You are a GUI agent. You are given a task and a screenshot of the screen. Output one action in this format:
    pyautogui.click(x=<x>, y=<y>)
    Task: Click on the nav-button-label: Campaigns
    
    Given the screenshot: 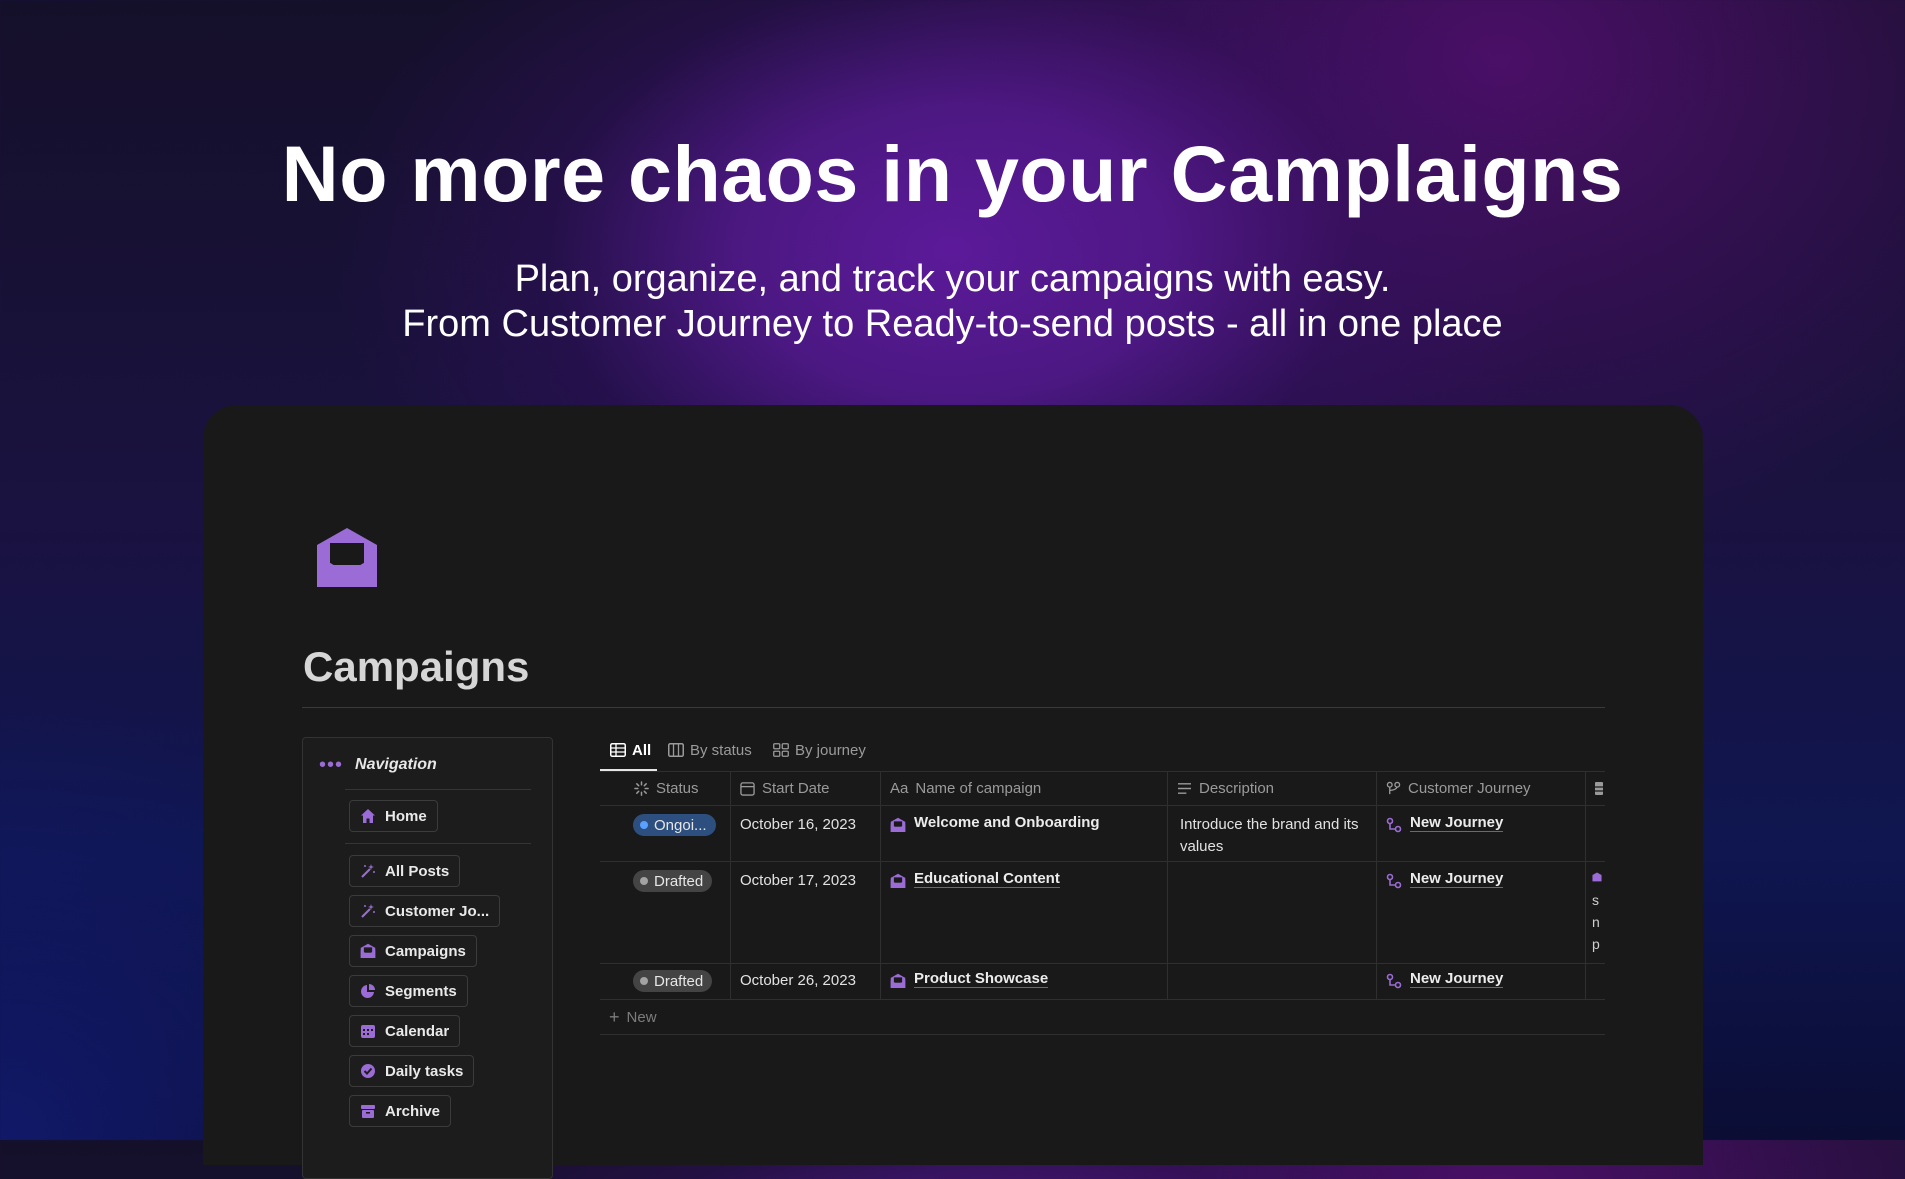 What is the action you would take?
    pyautogui.click(x=425, y=951)
    